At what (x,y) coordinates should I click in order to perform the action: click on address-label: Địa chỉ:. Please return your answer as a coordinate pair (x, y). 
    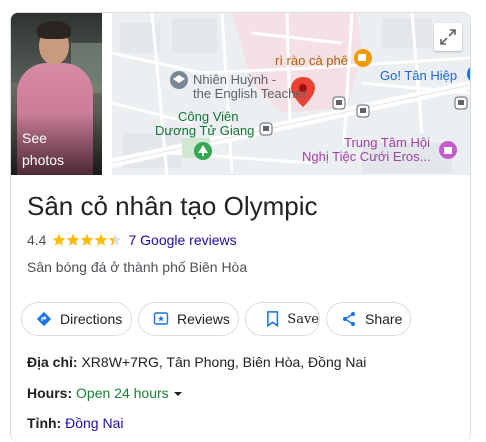
    Looking at the image, I should click on (52, 362).